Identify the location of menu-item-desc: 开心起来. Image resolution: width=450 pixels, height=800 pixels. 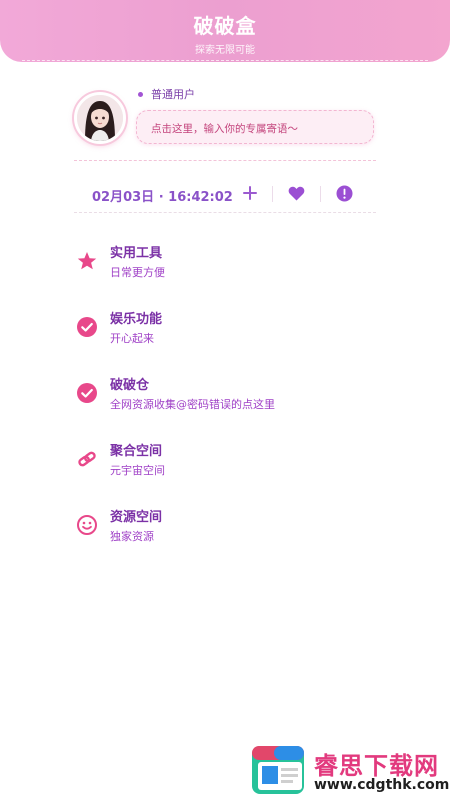
(132, 338).